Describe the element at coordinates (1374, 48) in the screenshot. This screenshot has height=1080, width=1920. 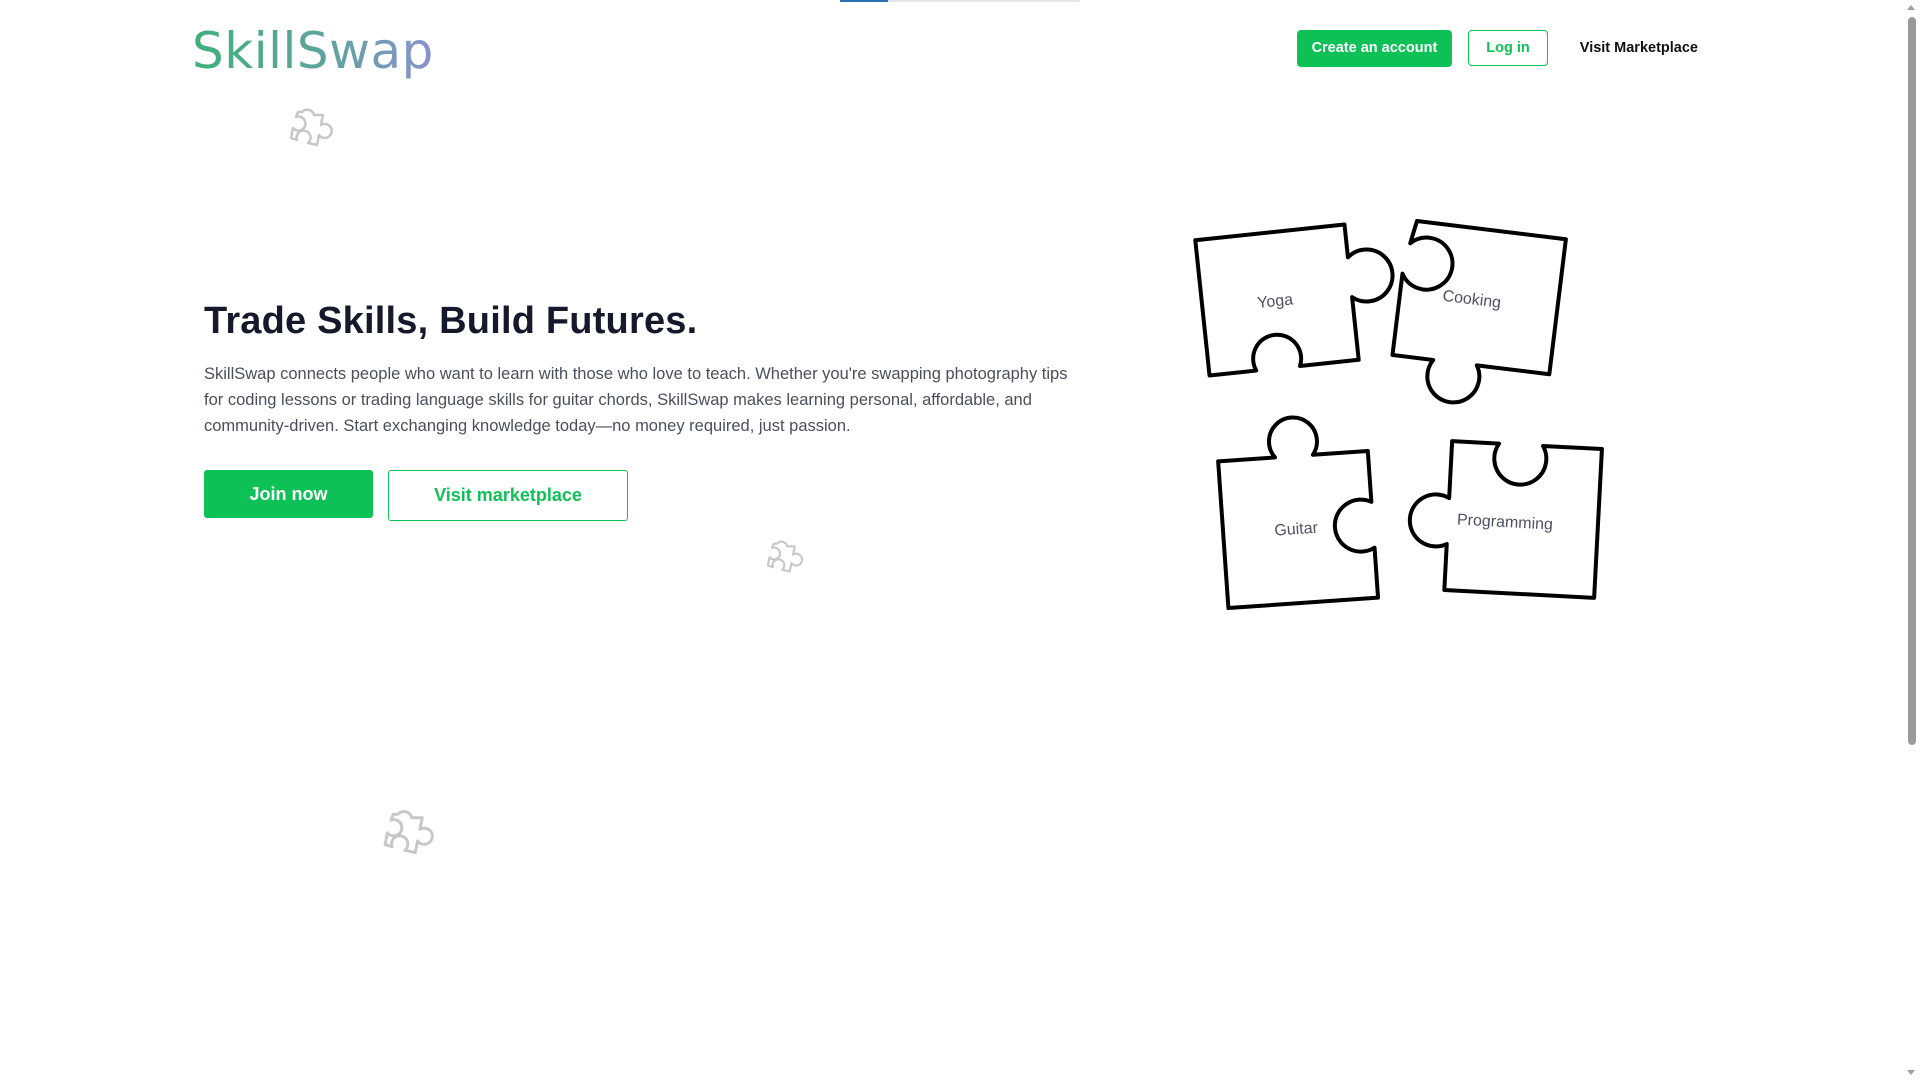
I see `create-account-button: Create an account` at that location.